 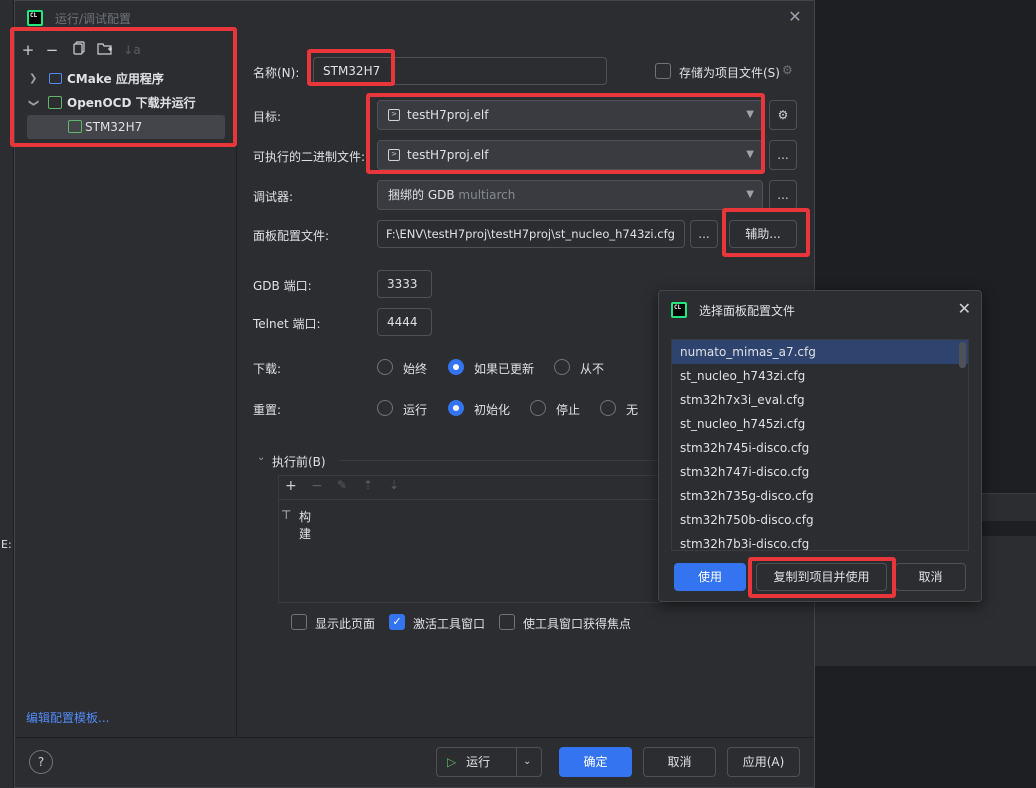 What do you see at coordinates (414, 18) in the screenshot?
I see `dialog-titlebar: CL 运行/调试配置 ✕` at bounding box center [414, 18].